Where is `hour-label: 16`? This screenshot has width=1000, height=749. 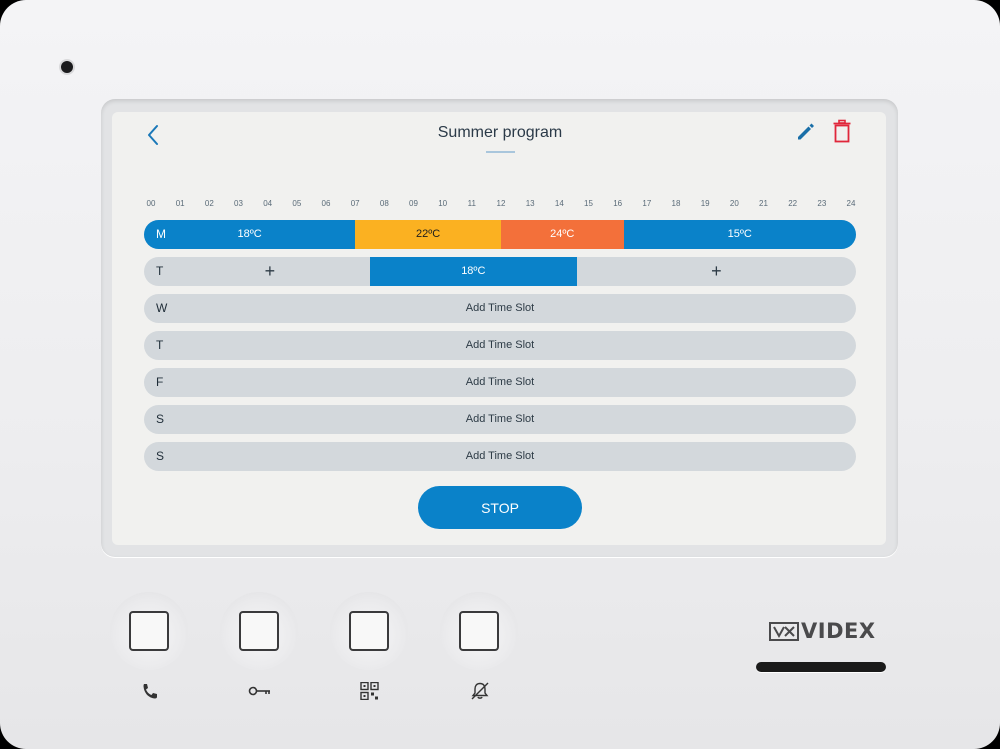 hour-label: 16 is located at coordinates (618, 203).